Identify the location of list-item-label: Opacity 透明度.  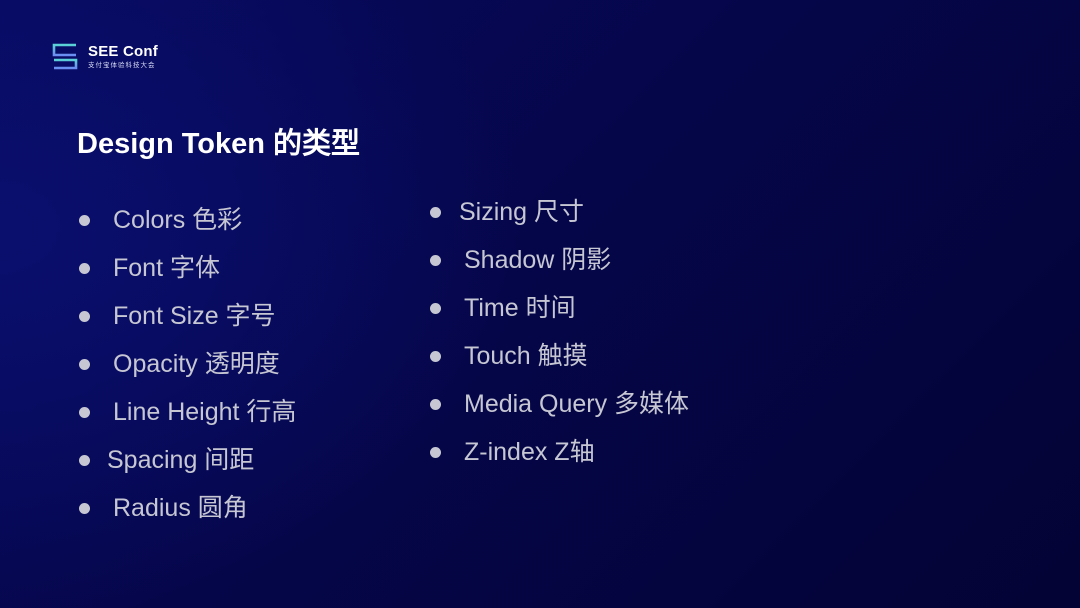
(196, 364).